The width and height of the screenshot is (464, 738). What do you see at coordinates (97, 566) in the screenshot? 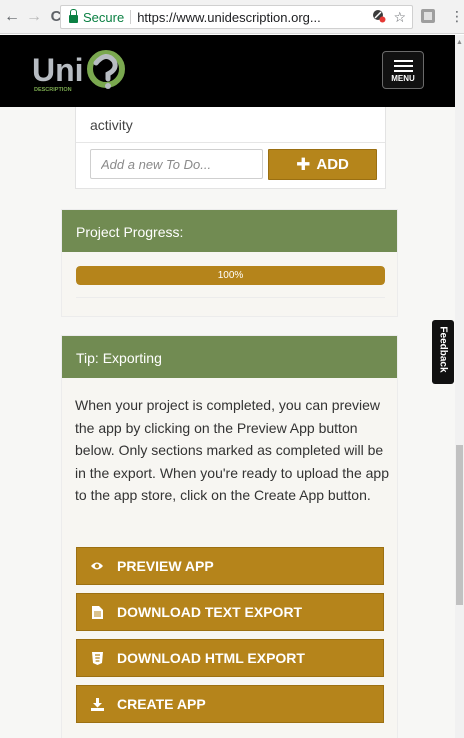
I see `eye-icon` at bounding box center [97, 566].